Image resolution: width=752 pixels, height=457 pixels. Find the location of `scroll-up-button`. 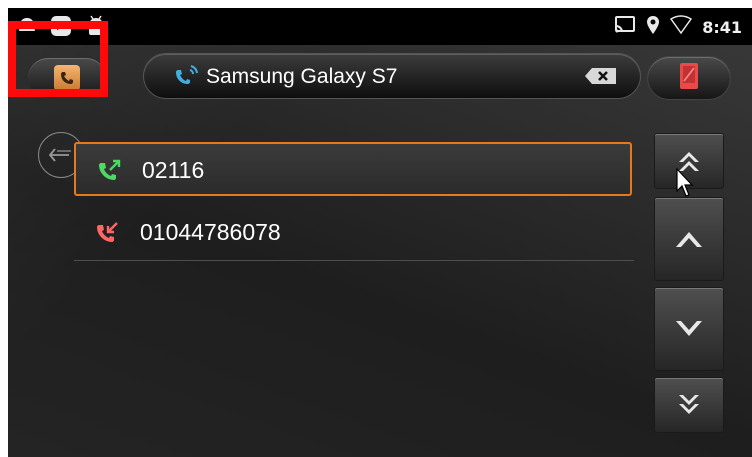

scroll-up-button is located at coordinates (689, 239).